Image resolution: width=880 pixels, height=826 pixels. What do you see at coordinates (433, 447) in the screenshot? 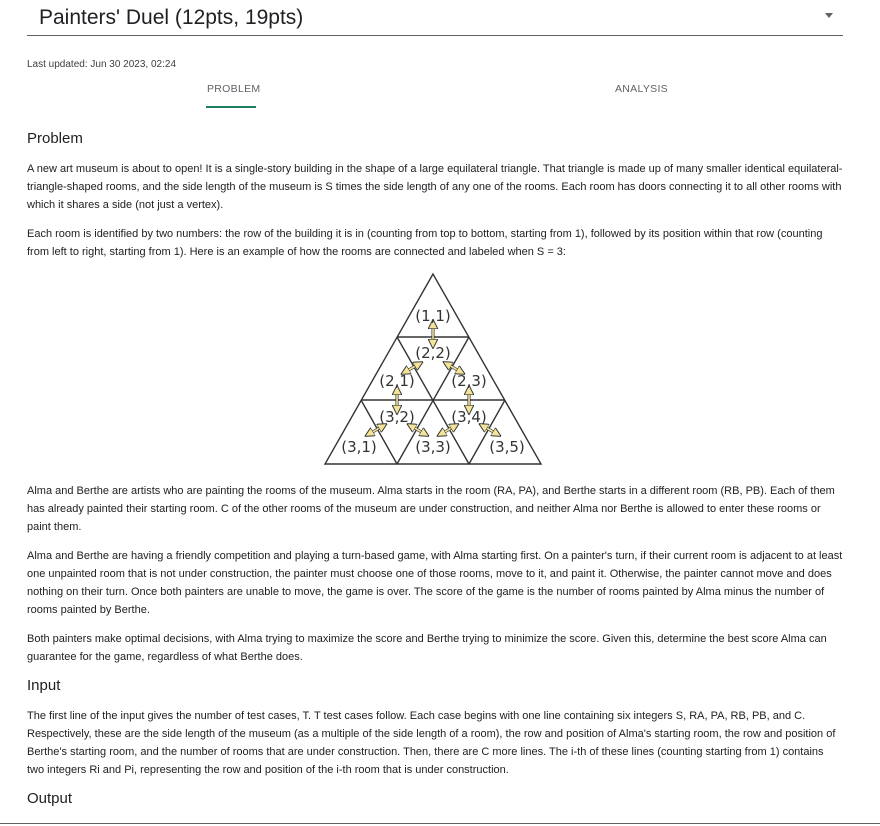
I see `room-label-3-3: (3,3)` at bounding box center [433, 447].